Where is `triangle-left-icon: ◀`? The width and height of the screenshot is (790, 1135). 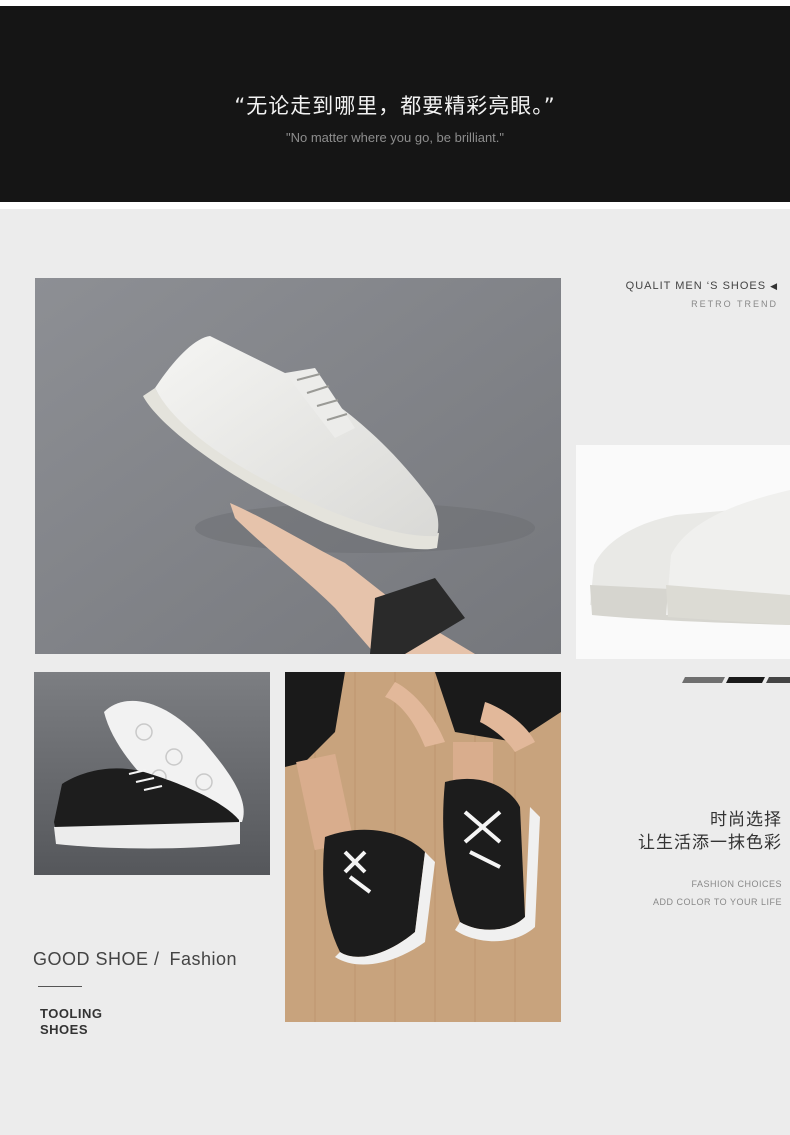 triangle-left-icon: ◀ is located at coordinates (774, 286).